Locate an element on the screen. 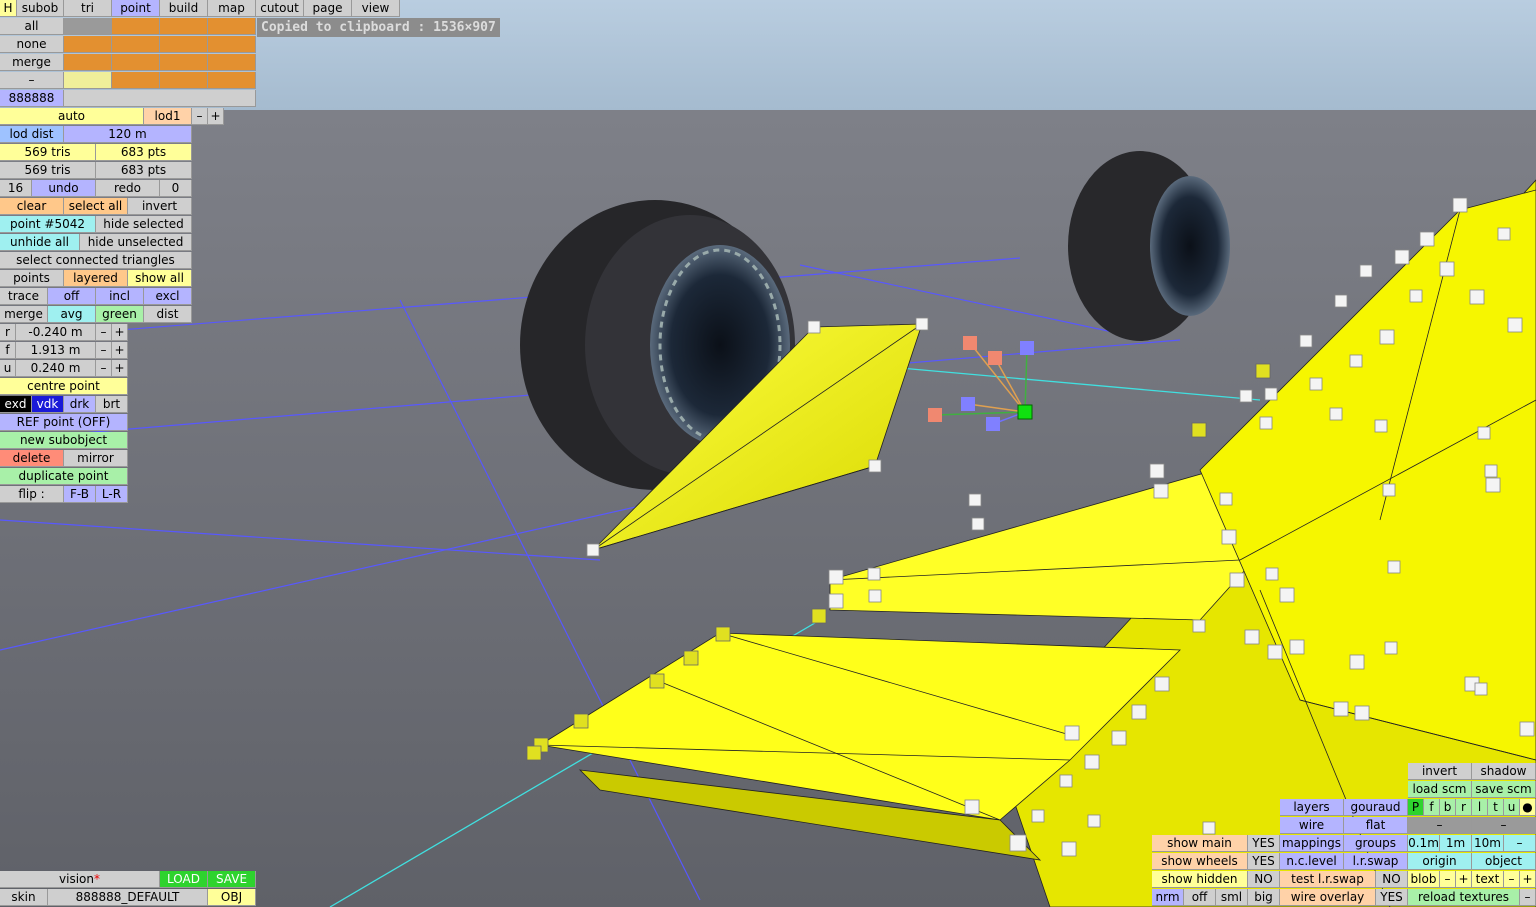 The image size is (1536, 907). lod-minus-button: – is located at coordinates (200, 116).